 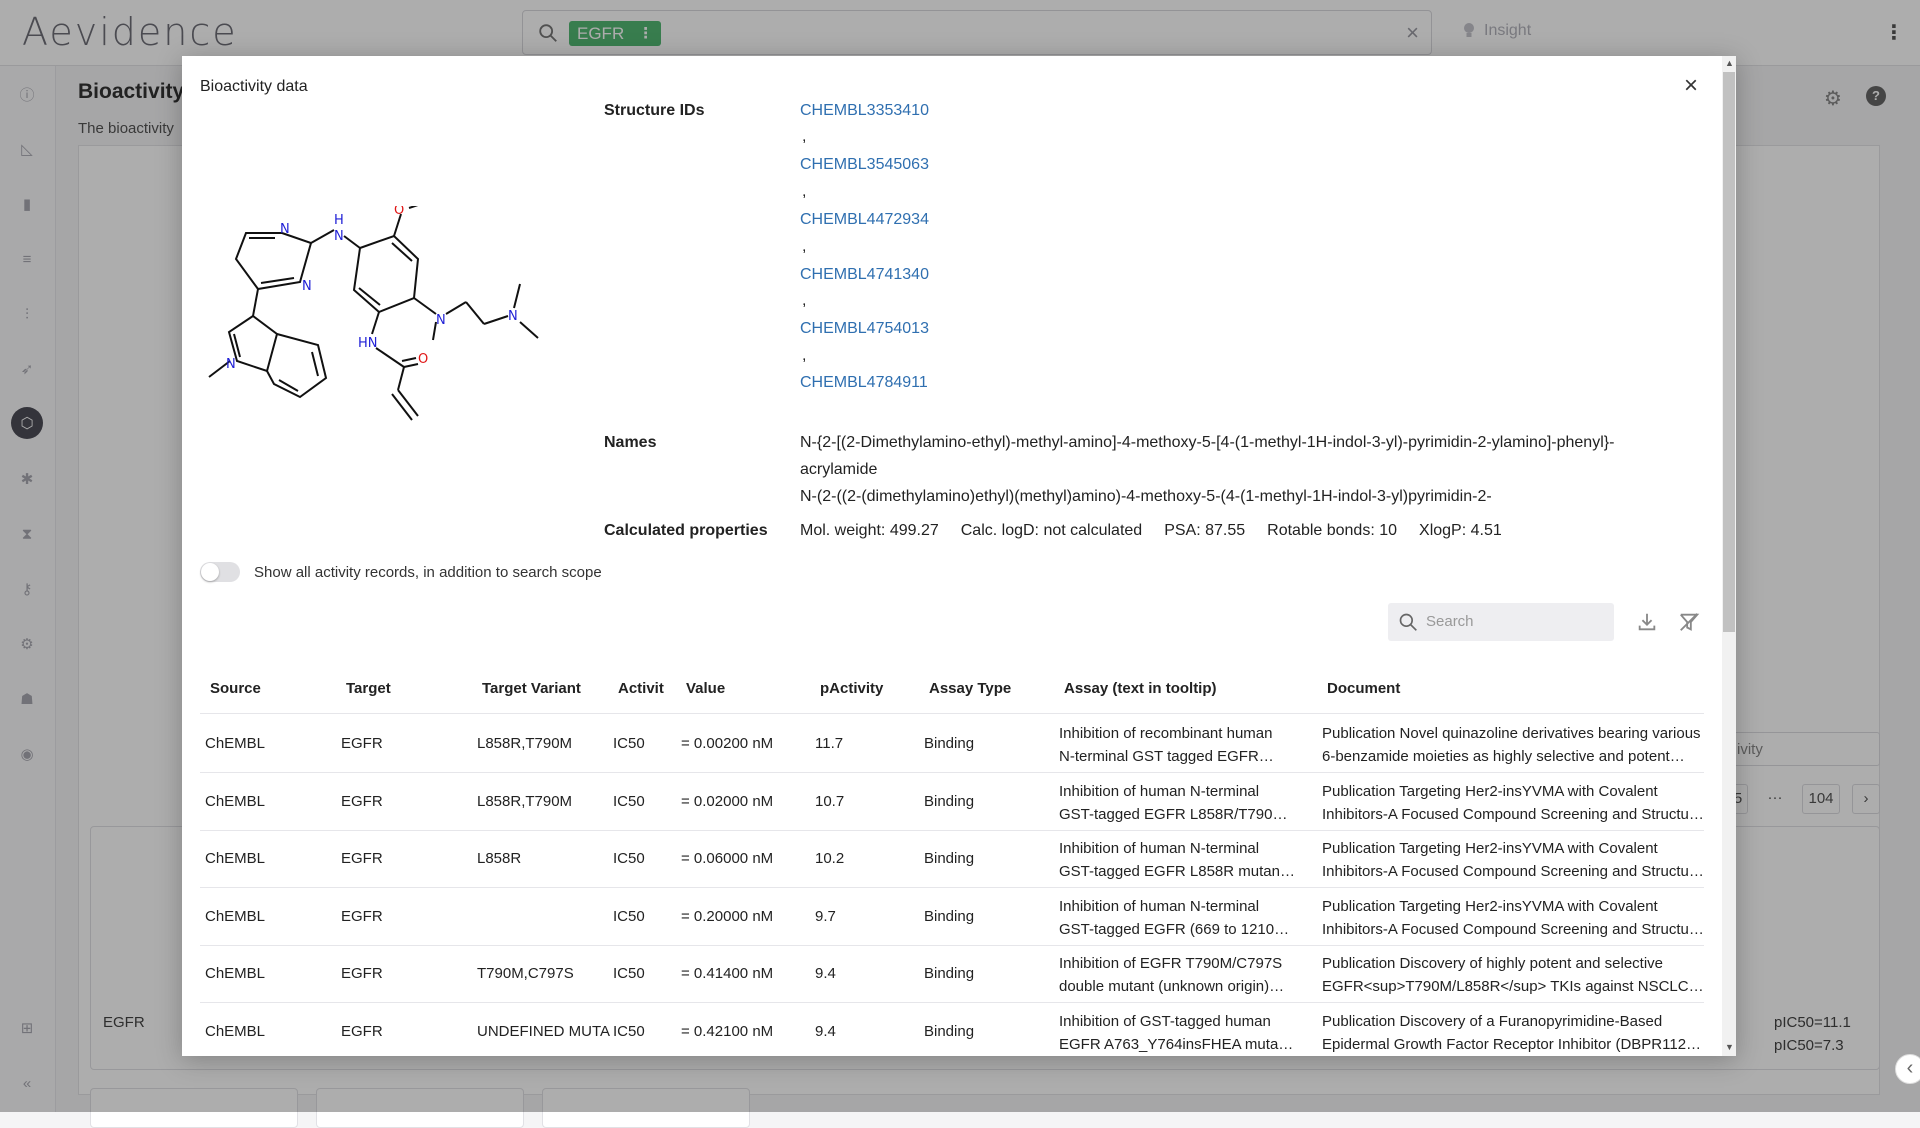 What do you see at coordinates (525, 973) in the screenshot?
I see `cell-target-variant: T790M,C797S` at bounding box center [525, 973].